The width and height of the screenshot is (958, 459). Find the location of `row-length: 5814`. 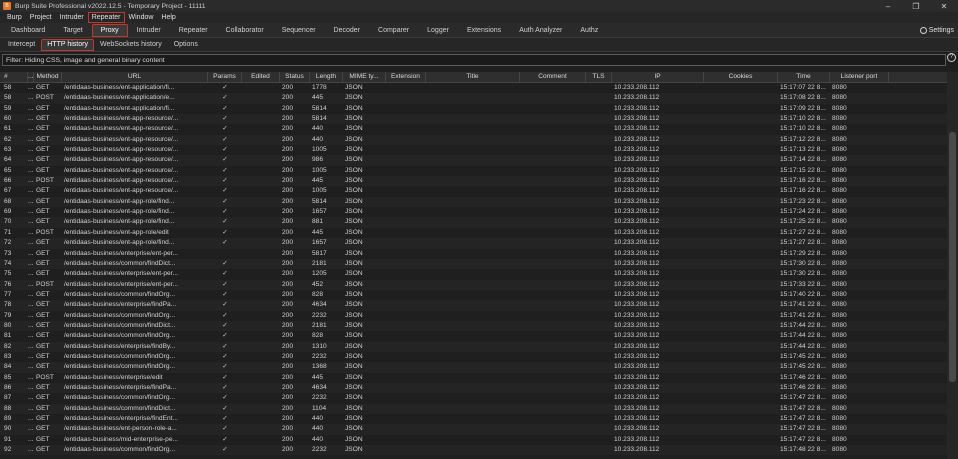

row-length: 5814 is located at coordinates (319, 108).